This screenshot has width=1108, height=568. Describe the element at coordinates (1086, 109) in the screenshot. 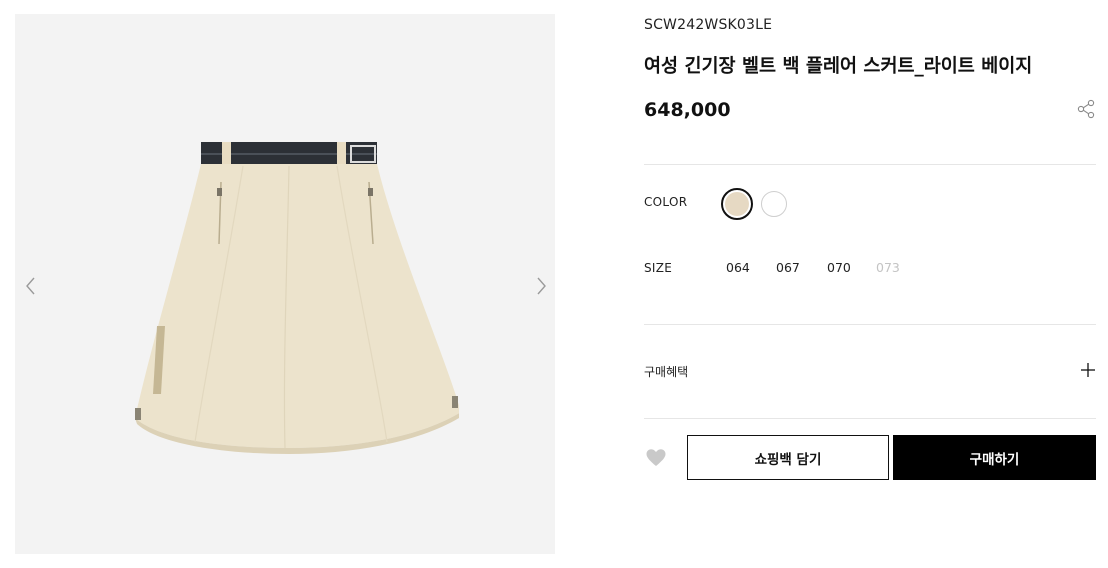

I see `share-icon` at that location.